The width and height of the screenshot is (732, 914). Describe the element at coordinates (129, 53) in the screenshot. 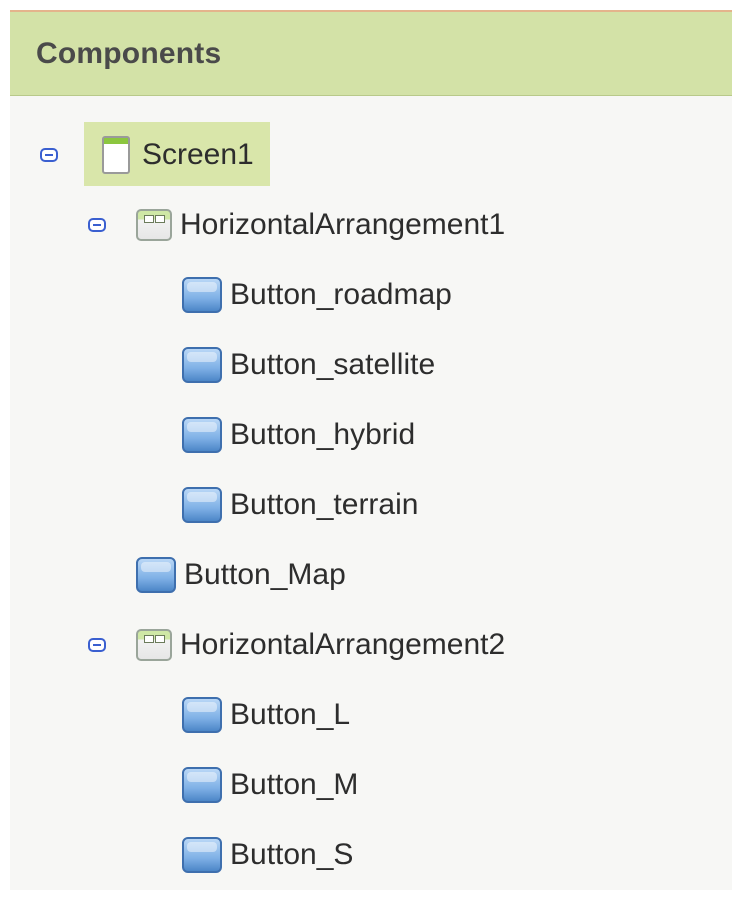

I see `panel-title: Components` at that location.